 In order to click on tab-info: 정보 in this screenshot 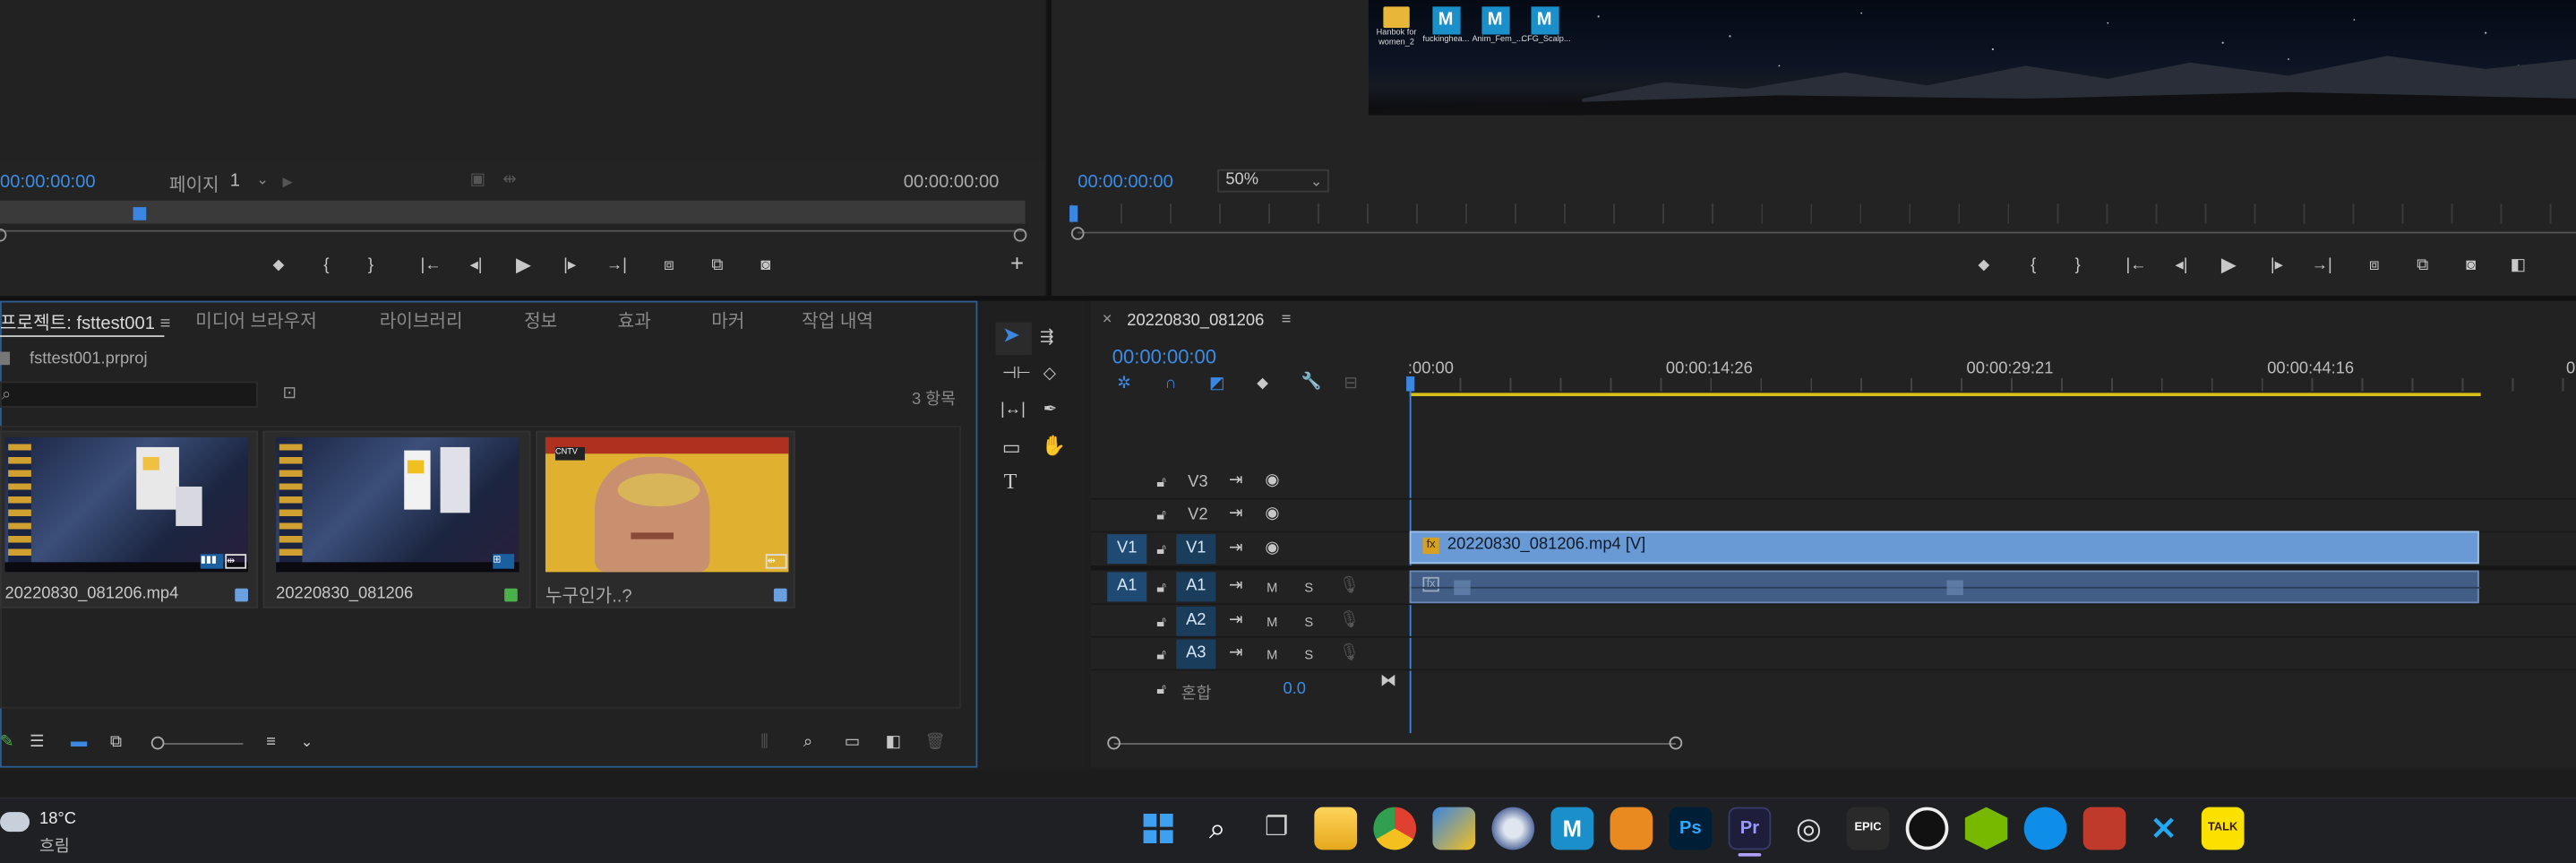, I will do `click(540, 320)`.